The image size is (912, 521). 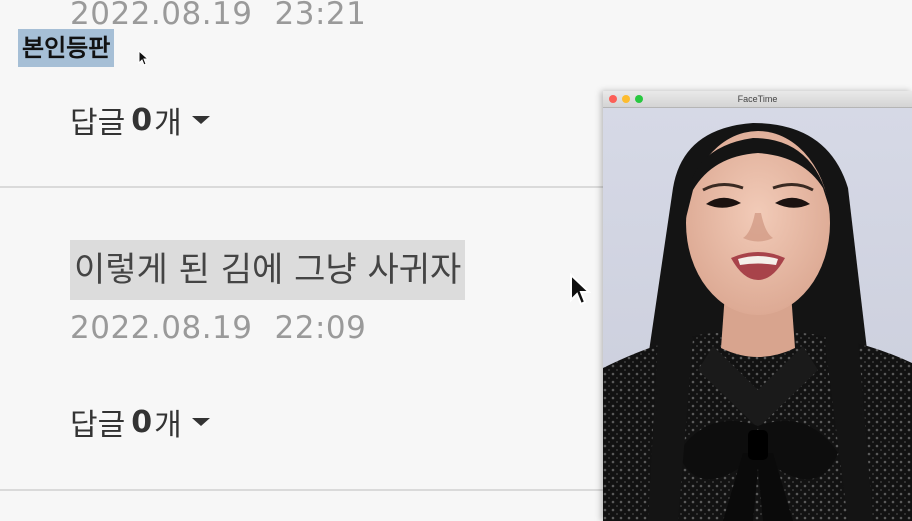 What do you see at coordinates (66, 48) in the screenshot?
I see `caption-tag: 본인등판` at bounding box center [66, 48].